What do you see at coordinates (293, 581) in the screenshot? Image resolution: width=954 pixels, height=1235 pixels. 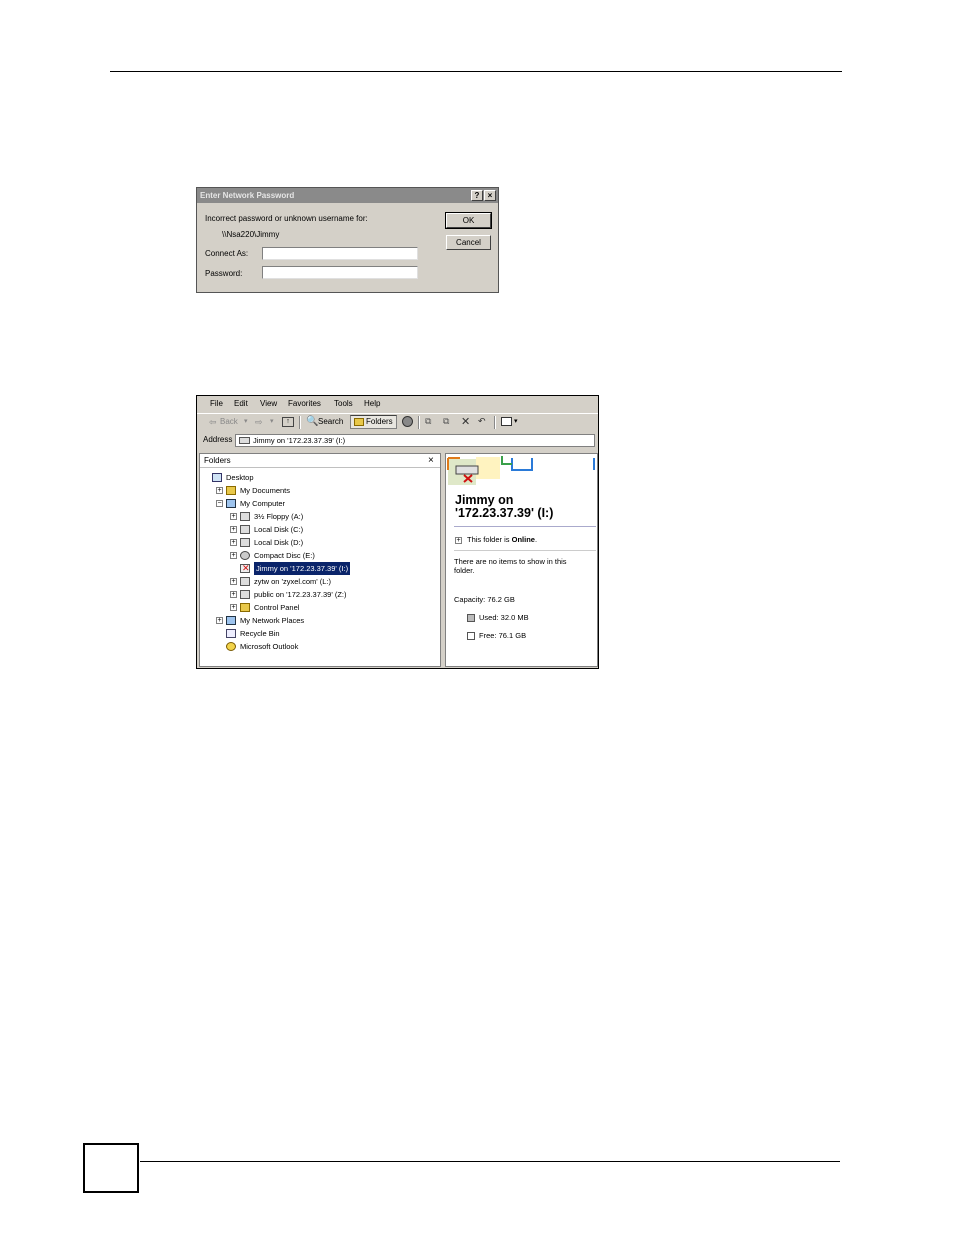 I see `tree-item-label: zytw on 'zyxel.com' (L:)` at bounding box center [293, 581].